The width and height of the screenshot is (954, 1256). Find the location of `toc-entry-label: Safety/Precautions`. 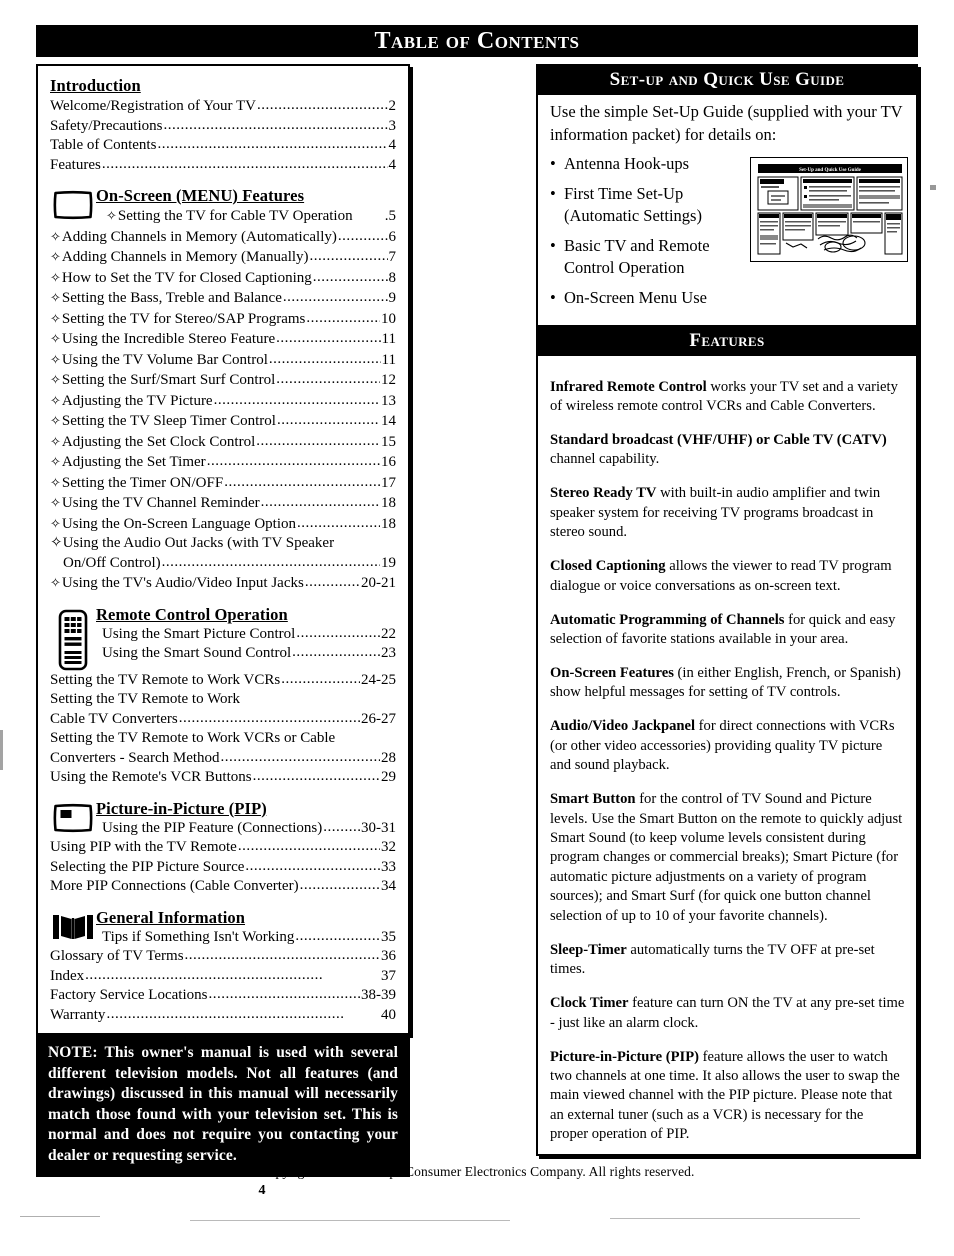

toc-entry-label: Safety/Precautions is located at coordinates (106, 125).